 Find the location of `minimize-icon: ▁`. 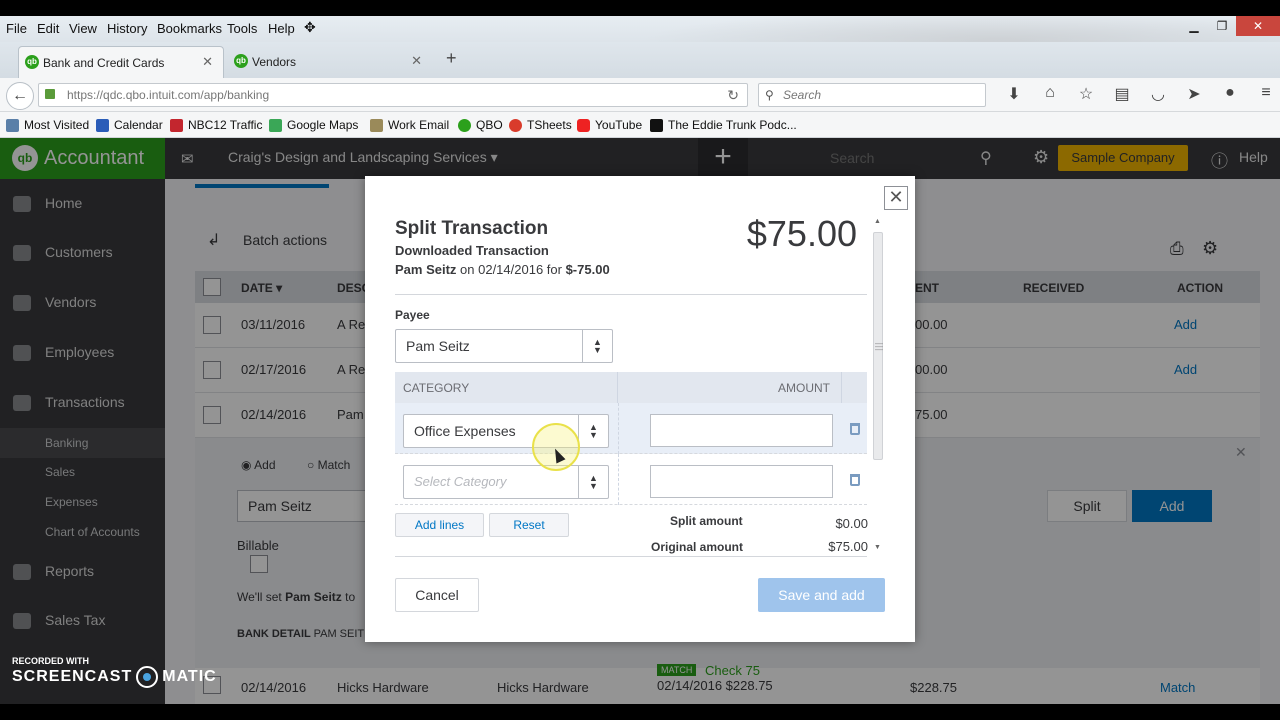

minimize-icon: ▁ is located at coordinates (1194, 26).